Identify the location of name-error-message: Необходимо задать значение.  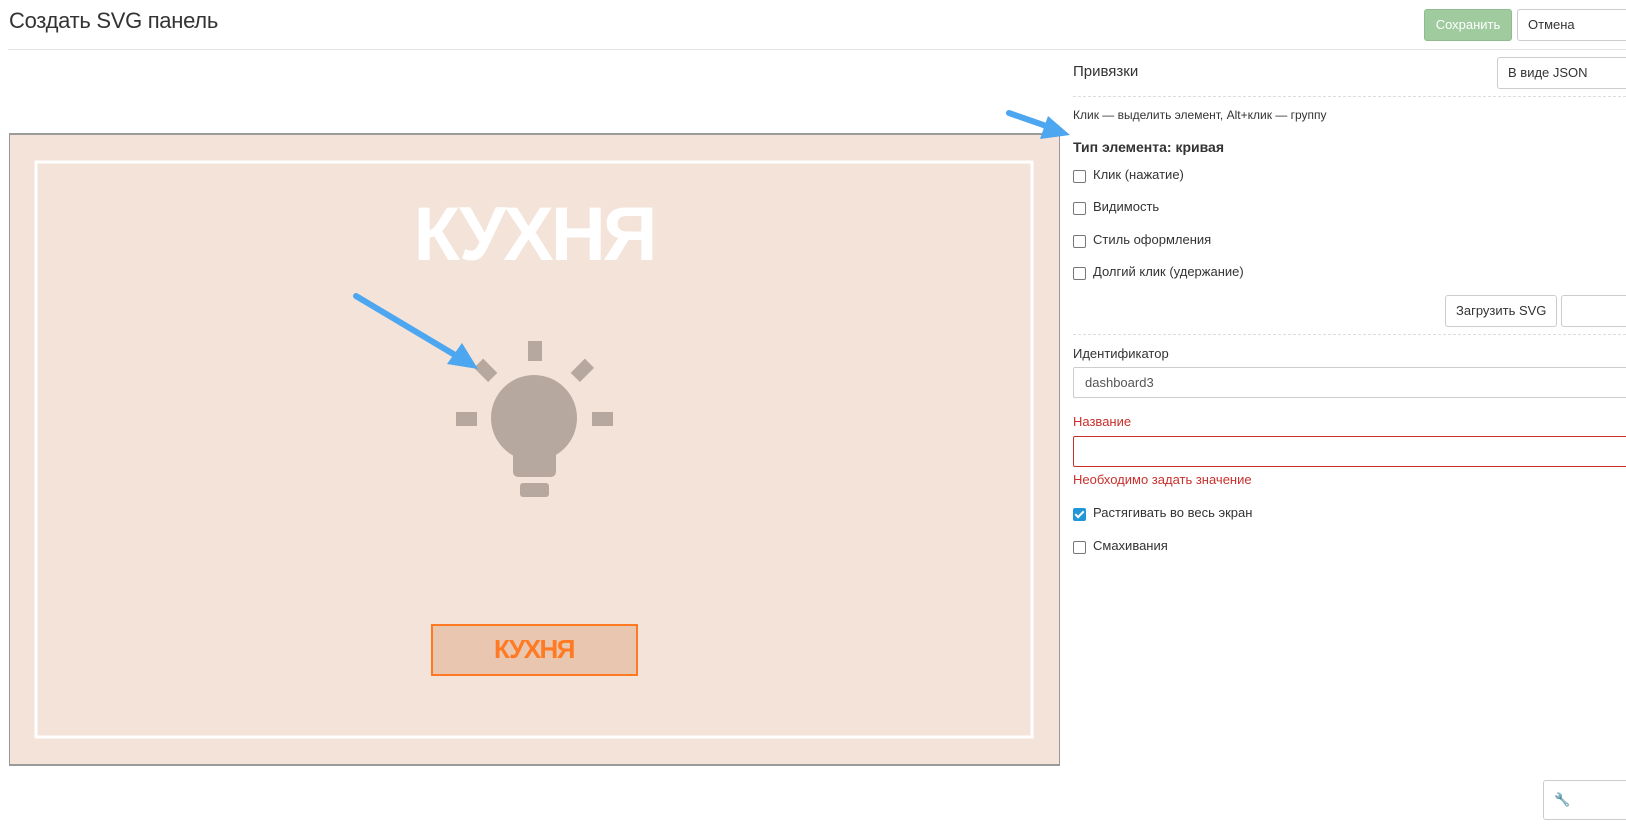
(1162, 479).